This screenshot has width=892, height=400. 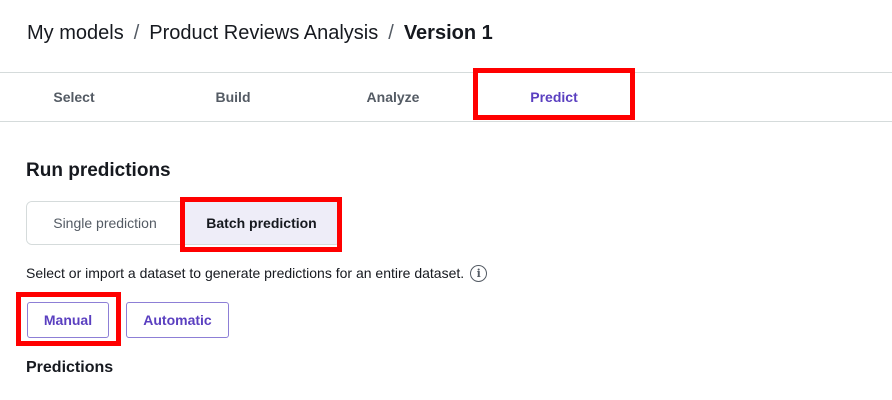 What do you see at coordinates (263, 33) in the screenshot?
I see `breadcrumb-product-reviews-analysis: Product Reviews Analysis` at bounding box center [263, 33].